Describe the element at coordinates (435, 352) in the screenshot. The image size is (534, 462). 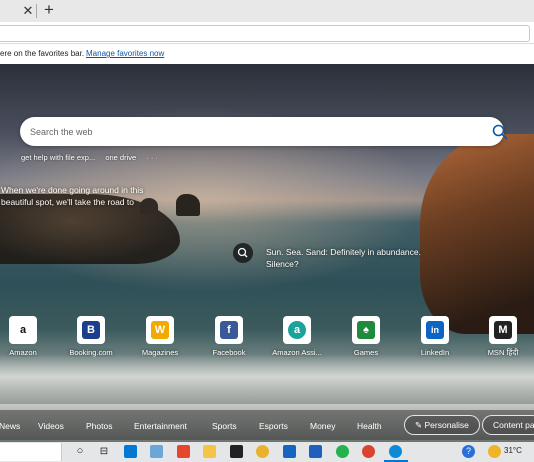
I see `tile-label: LinkedIn` at that location.